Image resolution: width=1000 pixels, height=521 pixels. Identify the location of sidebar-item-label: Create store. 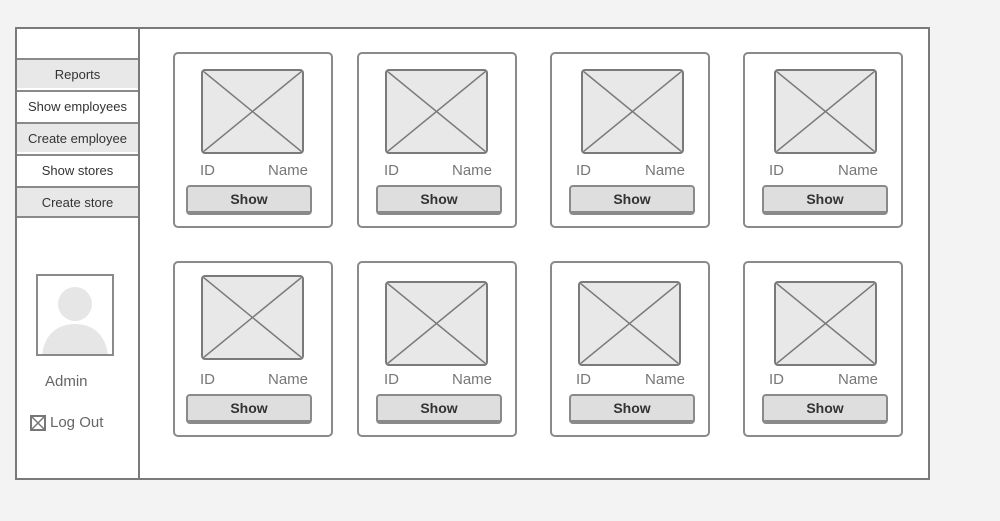
(77, 202).